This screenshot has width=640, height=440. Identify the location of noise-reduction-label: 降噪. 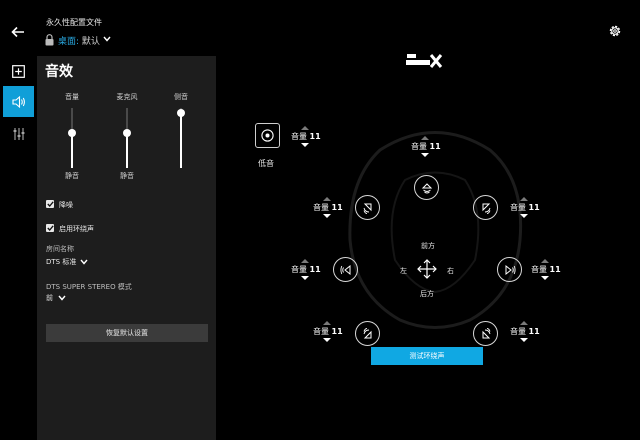
(66, 205).